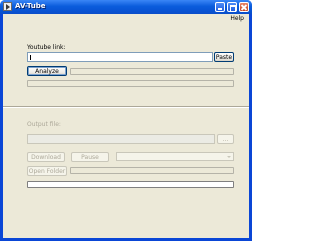  Describe the element at coordinates (224, 57) in the screenshot. I see `paste-button: Paste` at that location.